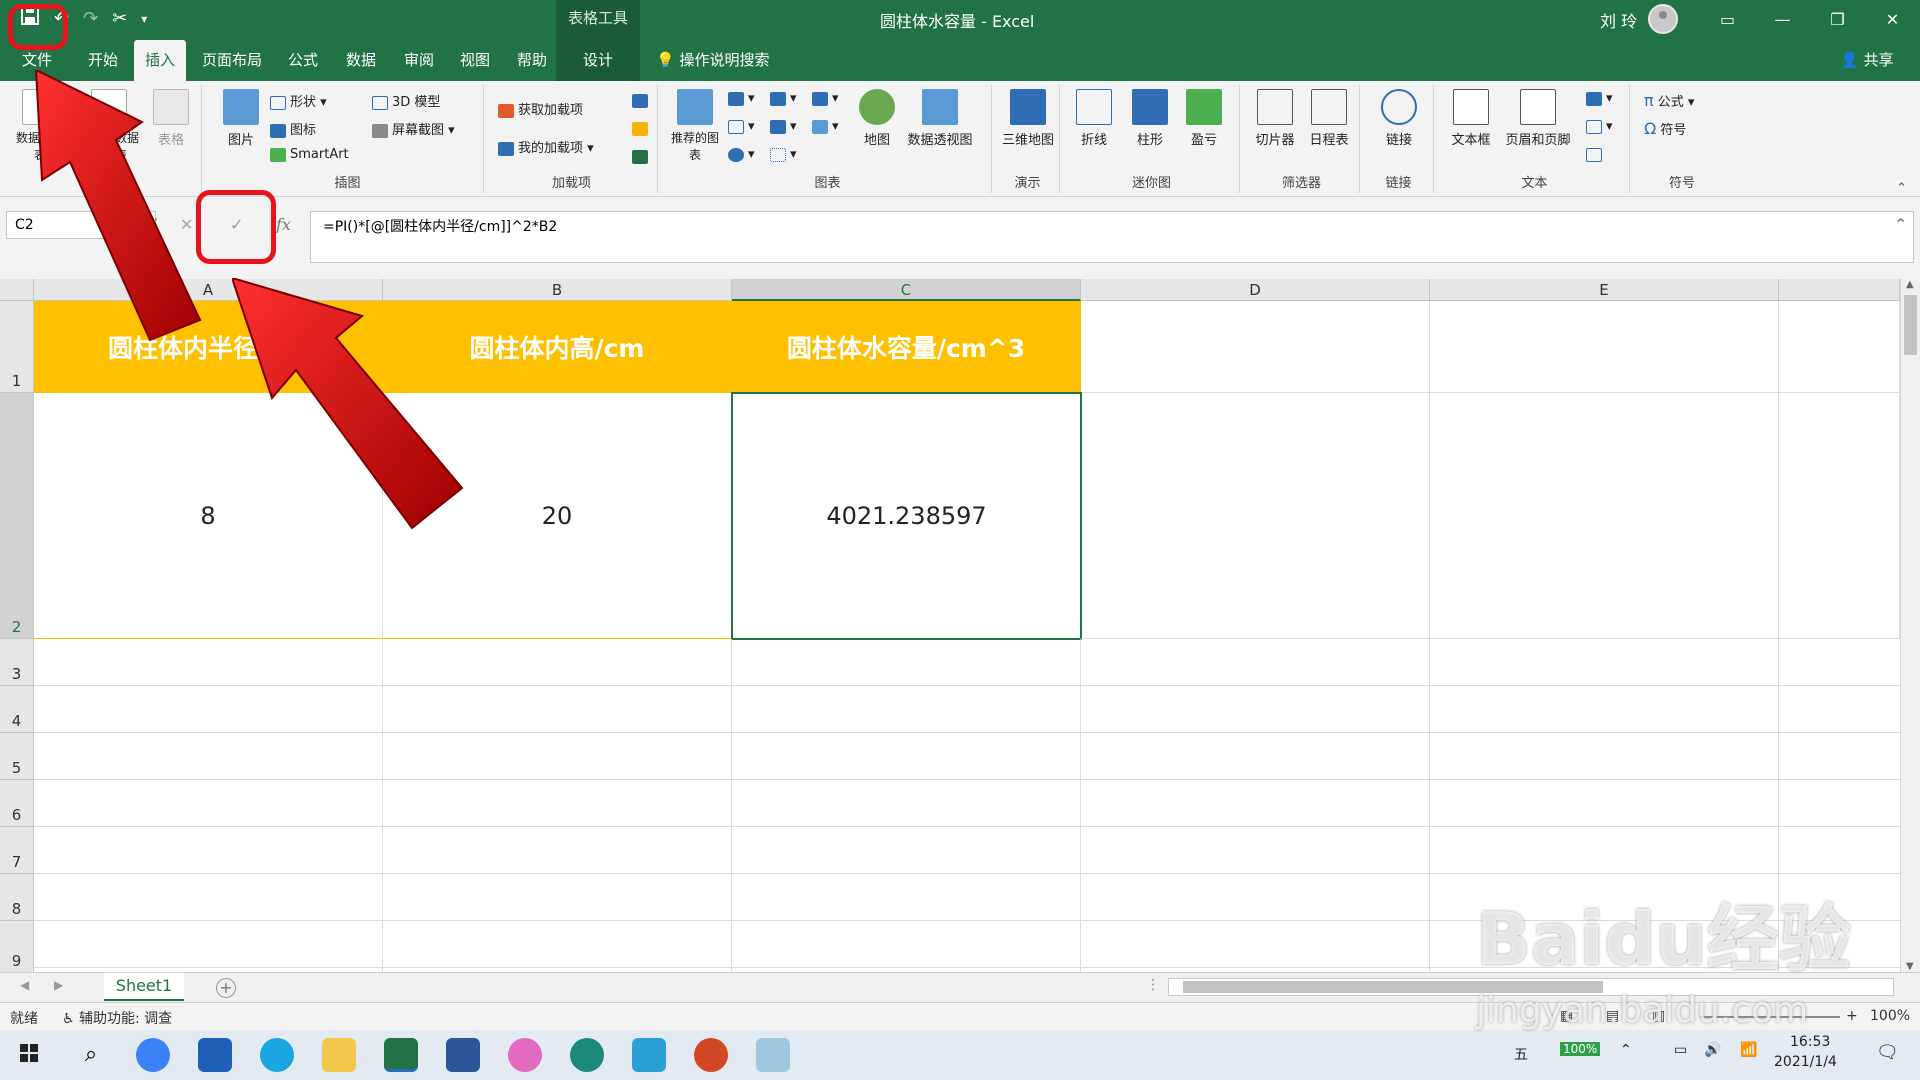 The image size is (1920, 1080). Describe the element at coordinates (58, 985) in the screenshot. I see `sheet-nav-next-icon: ▶` at that location.